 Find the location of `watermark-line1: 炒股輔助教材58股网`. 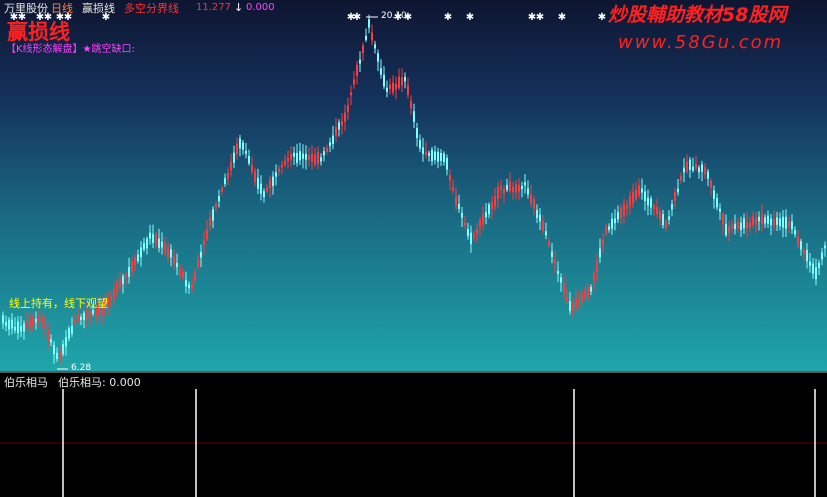

watermark-line1: 炒股輔助教材58股网 is located at coordinates (697, 15).